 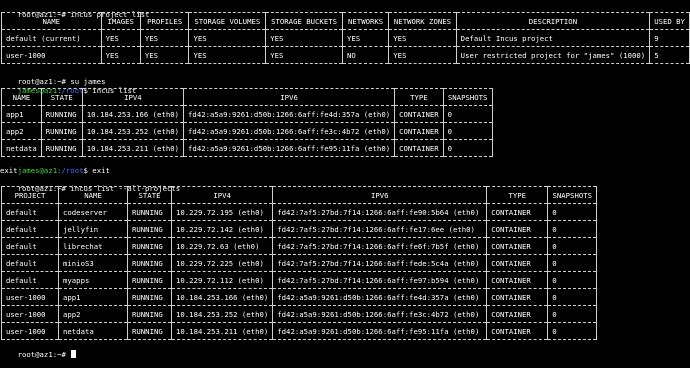 What do you see at coordinates (30, 195) in the screenshot?
I see `column-header: PROJECT` at bounding box center [30, 195].